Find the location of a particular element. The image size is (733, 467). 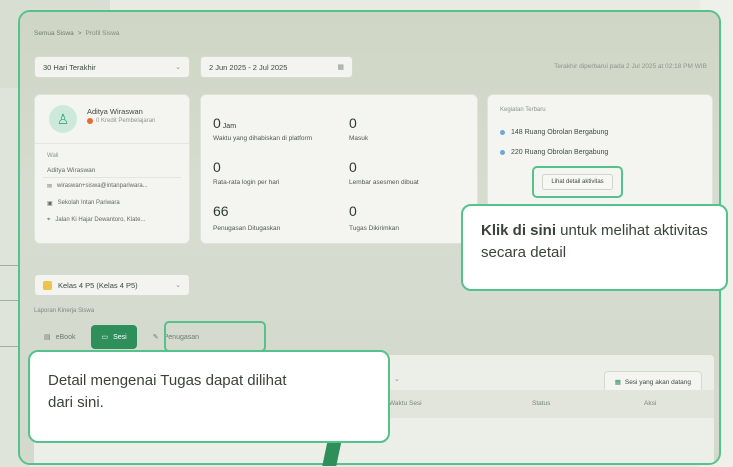

school-row: ▣ Sekolah Intan Pariwara is located at coordinates (83, 203).